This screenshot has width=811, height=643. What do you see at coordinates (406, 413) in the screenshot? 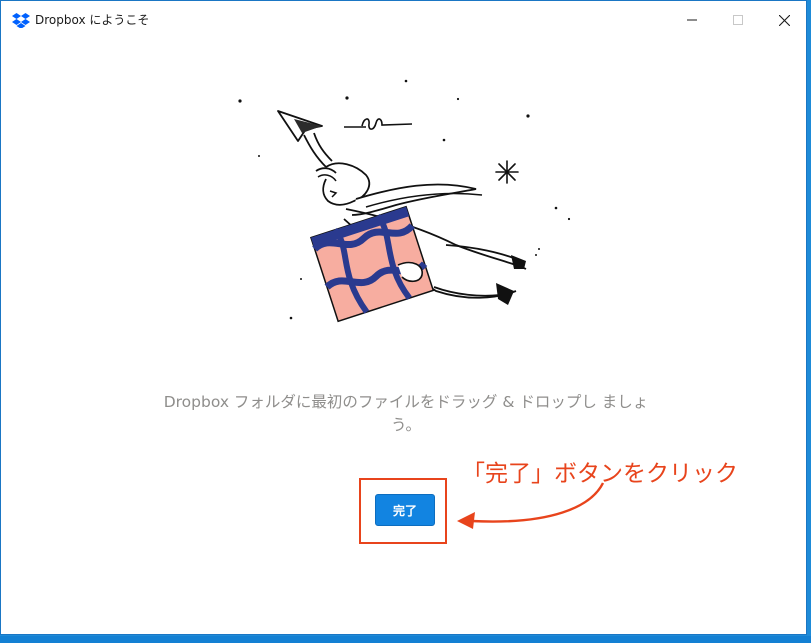
I see `welcome-message: Dropbox フォルダに最初のファイルをドラッグ & ドロップし ましょう。` at bounding box center [406, 413].